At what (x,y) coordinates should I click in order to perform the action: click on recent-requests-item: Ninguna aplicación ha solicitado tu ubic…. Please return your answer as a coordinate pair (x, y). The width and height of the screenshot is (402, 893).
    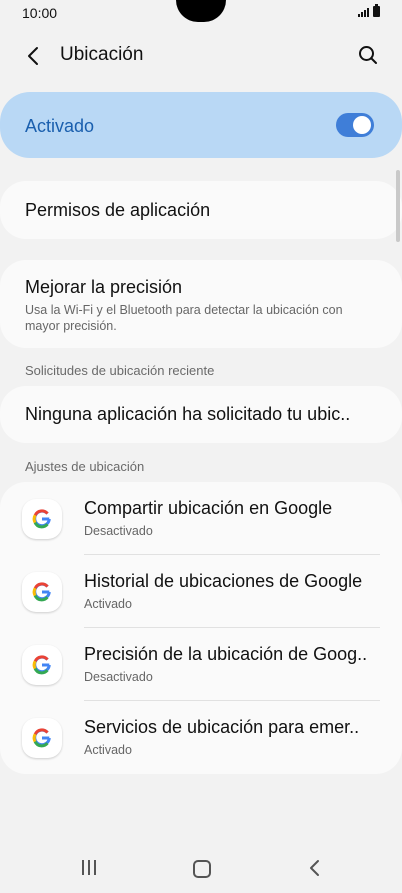
    Looking at the image, I should click on (201, 414).